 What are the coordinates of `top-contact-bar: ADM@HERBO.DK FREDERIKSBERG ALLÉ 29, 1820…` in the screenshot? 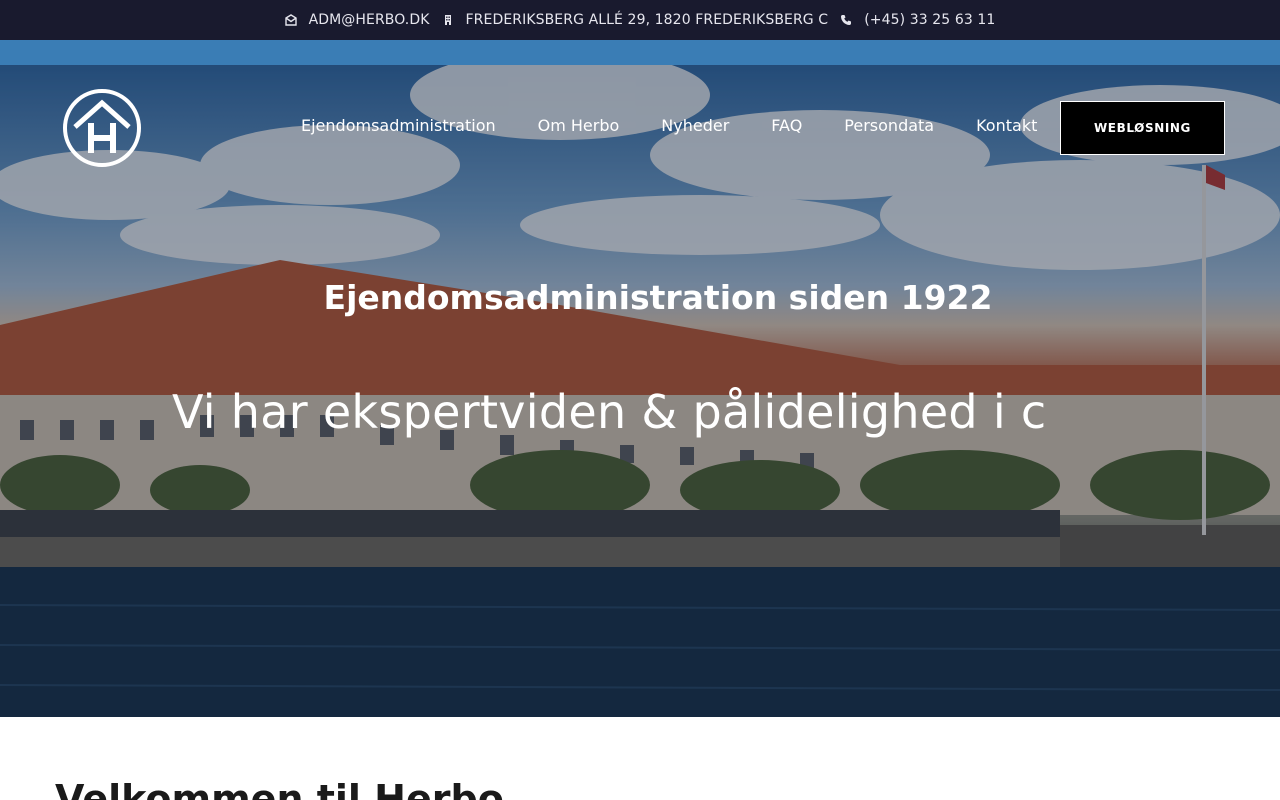 It's located at (640, 20).